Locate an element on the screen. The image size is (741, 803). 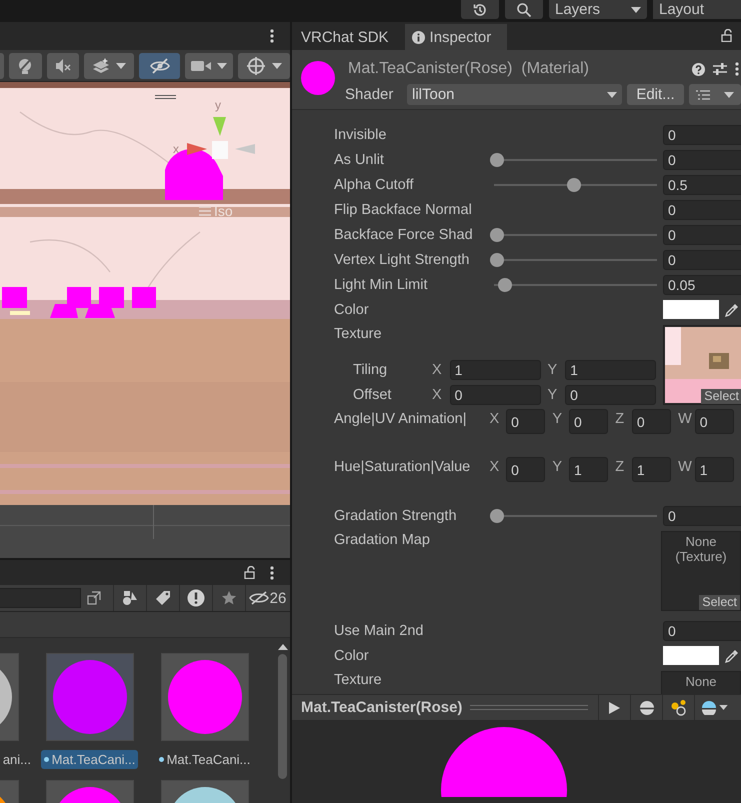
tag-icon is located at coordinates (163, 598).